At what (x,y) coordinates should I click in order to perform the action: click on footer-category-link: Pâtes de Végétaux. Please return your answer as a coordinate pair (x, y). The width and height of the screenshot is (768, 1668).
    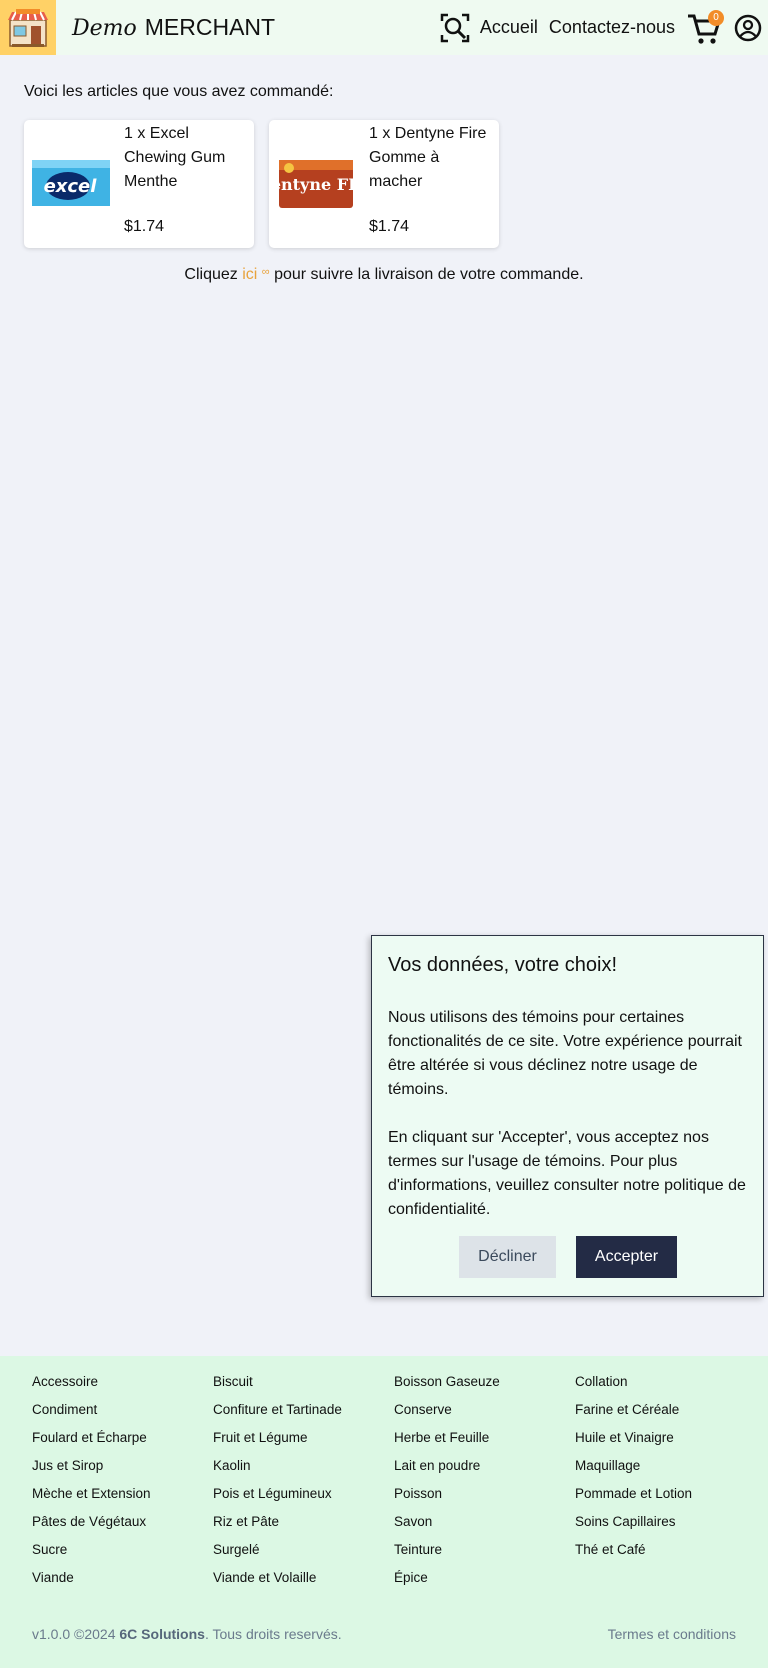
    Looking at the image, I should click on (122, 1522).